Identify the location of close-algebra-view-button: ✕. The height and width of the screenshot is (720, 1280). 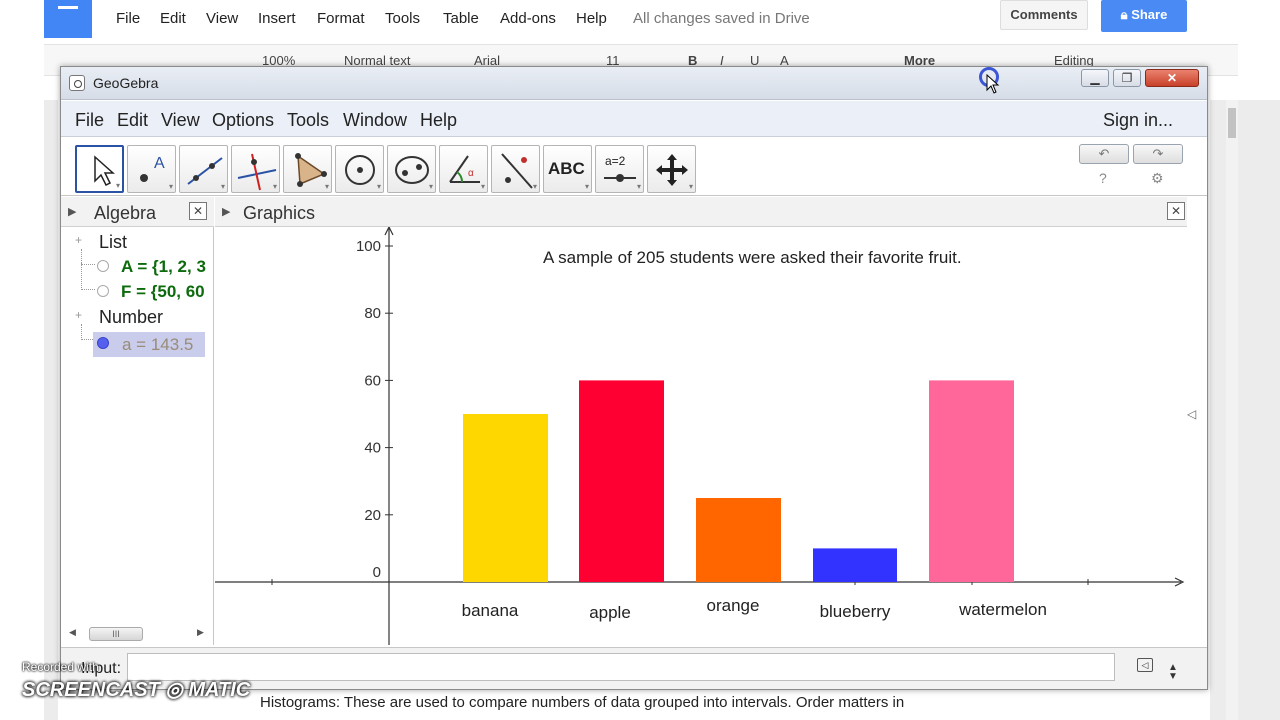
(198, 211).